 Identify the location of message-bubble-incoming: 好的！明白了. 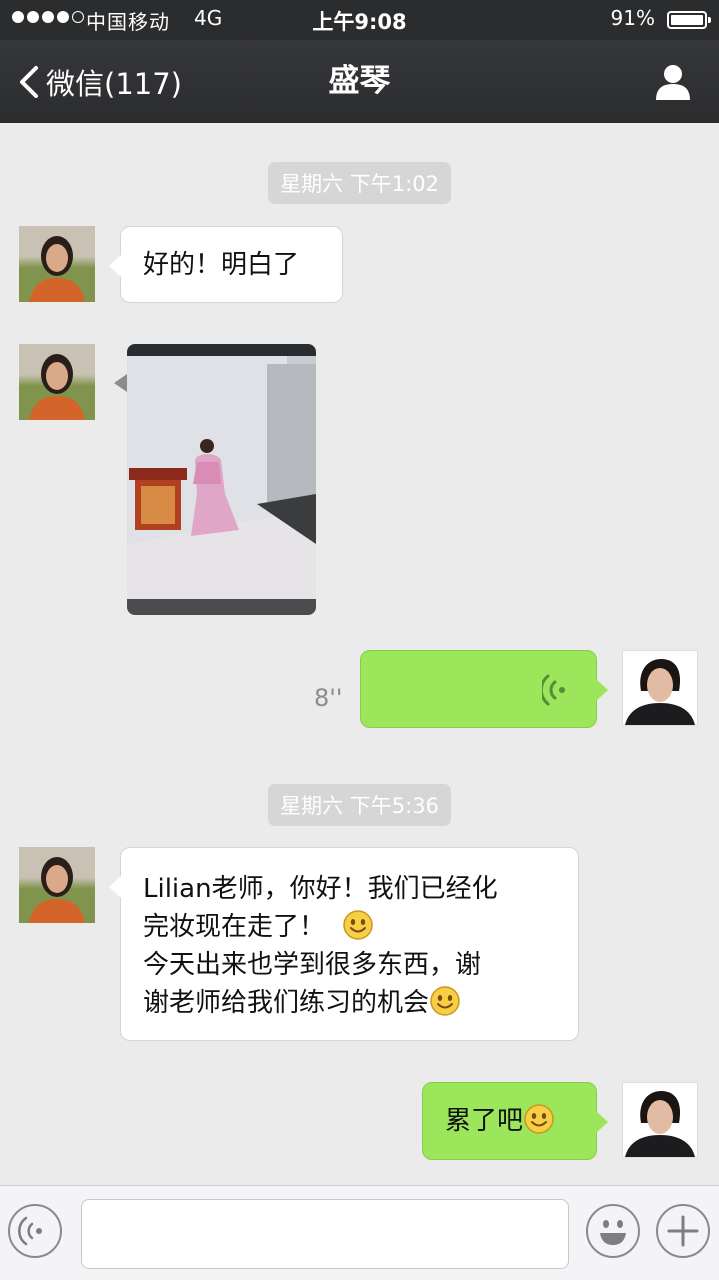
(226, 264).